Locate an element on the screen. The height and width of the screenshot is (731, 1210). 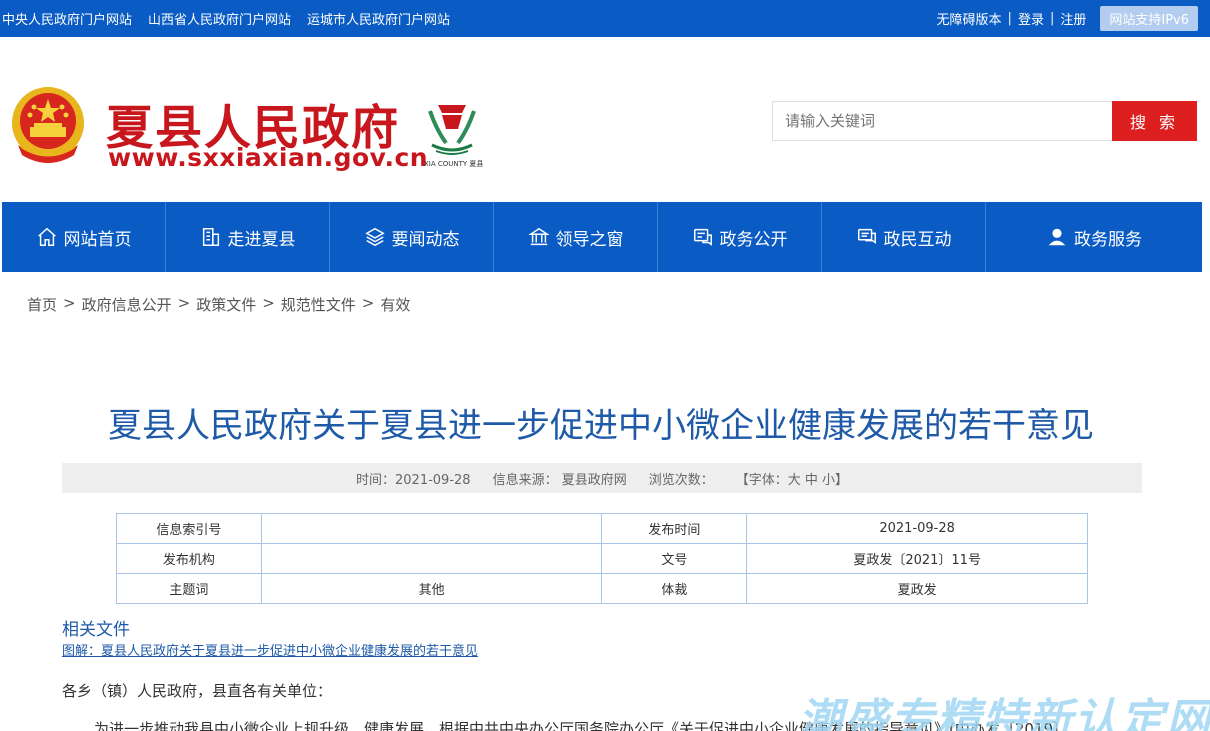
site-url: www.sxxiaxian.gov.cn is located at coordinates (268, 157).